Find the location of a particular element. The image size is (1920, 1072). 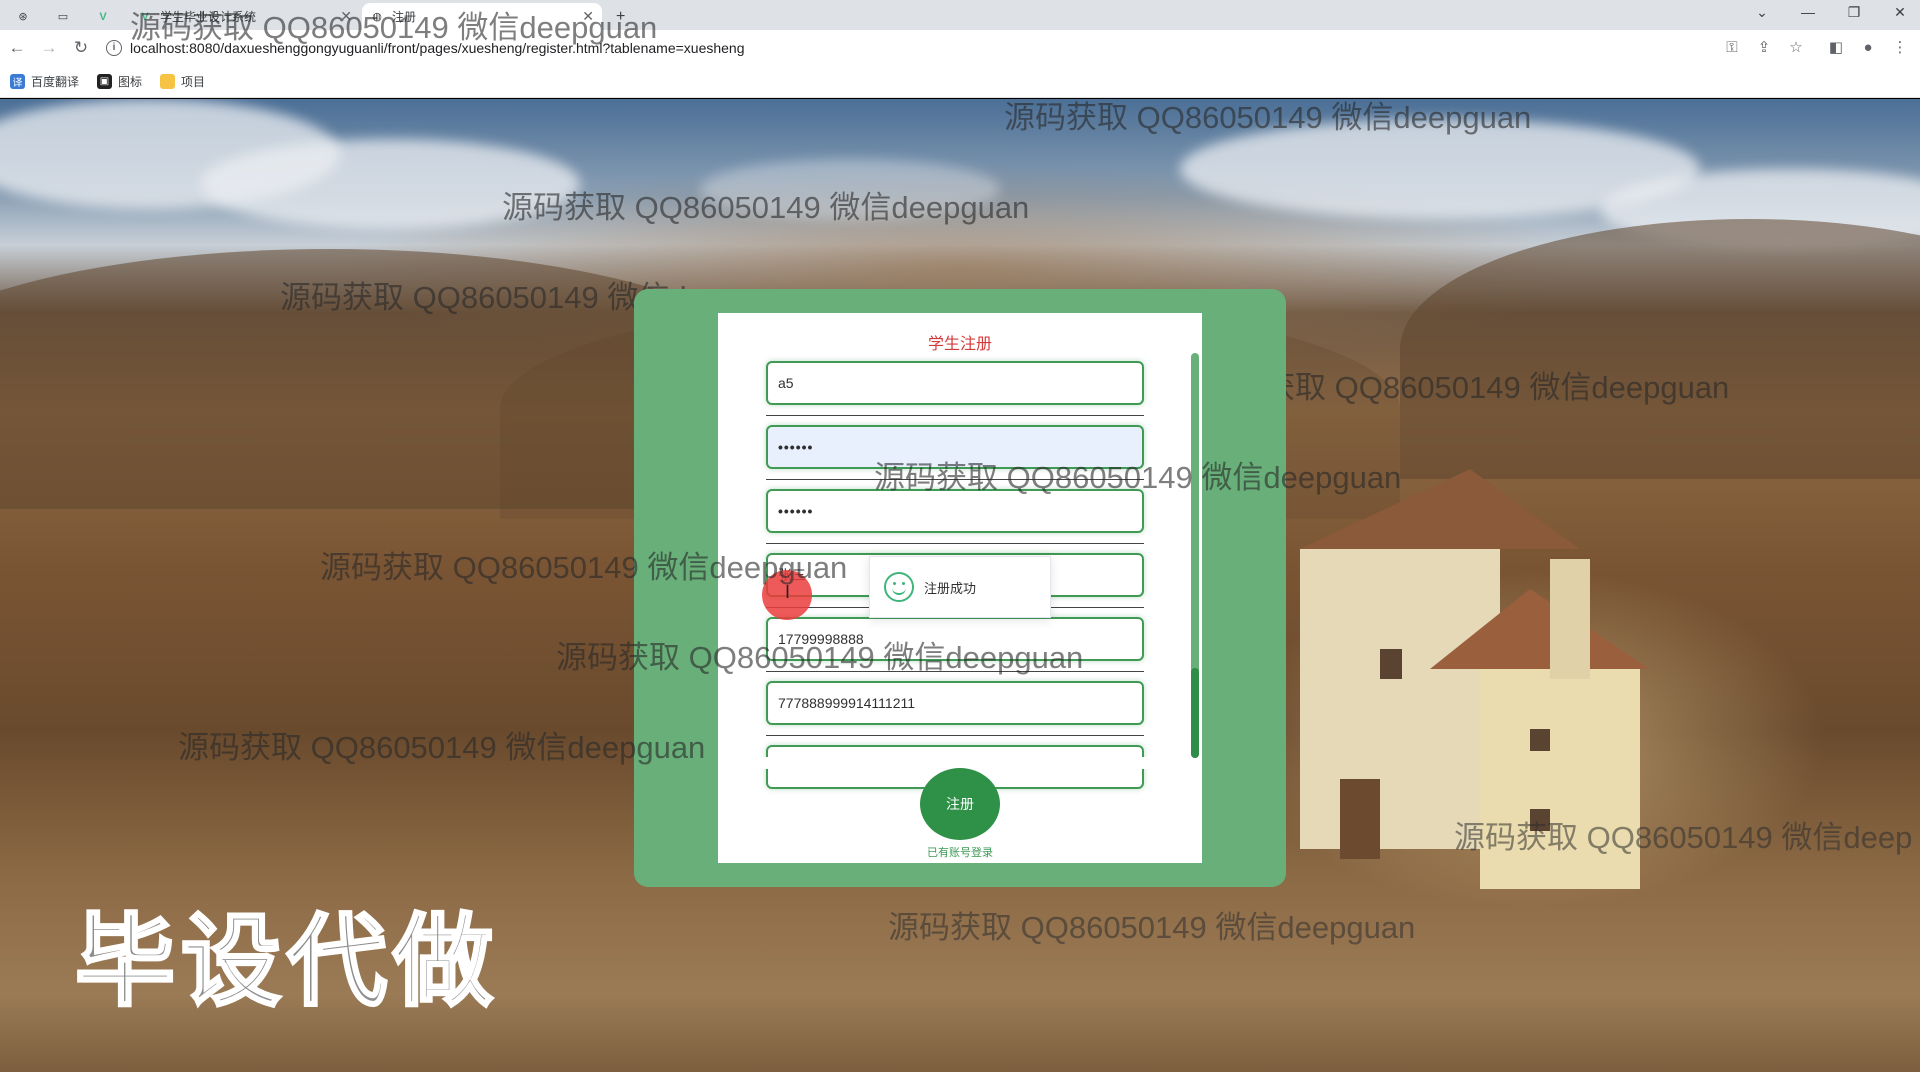

share-icon: ⇪ is located at coordinates (1764, 48).